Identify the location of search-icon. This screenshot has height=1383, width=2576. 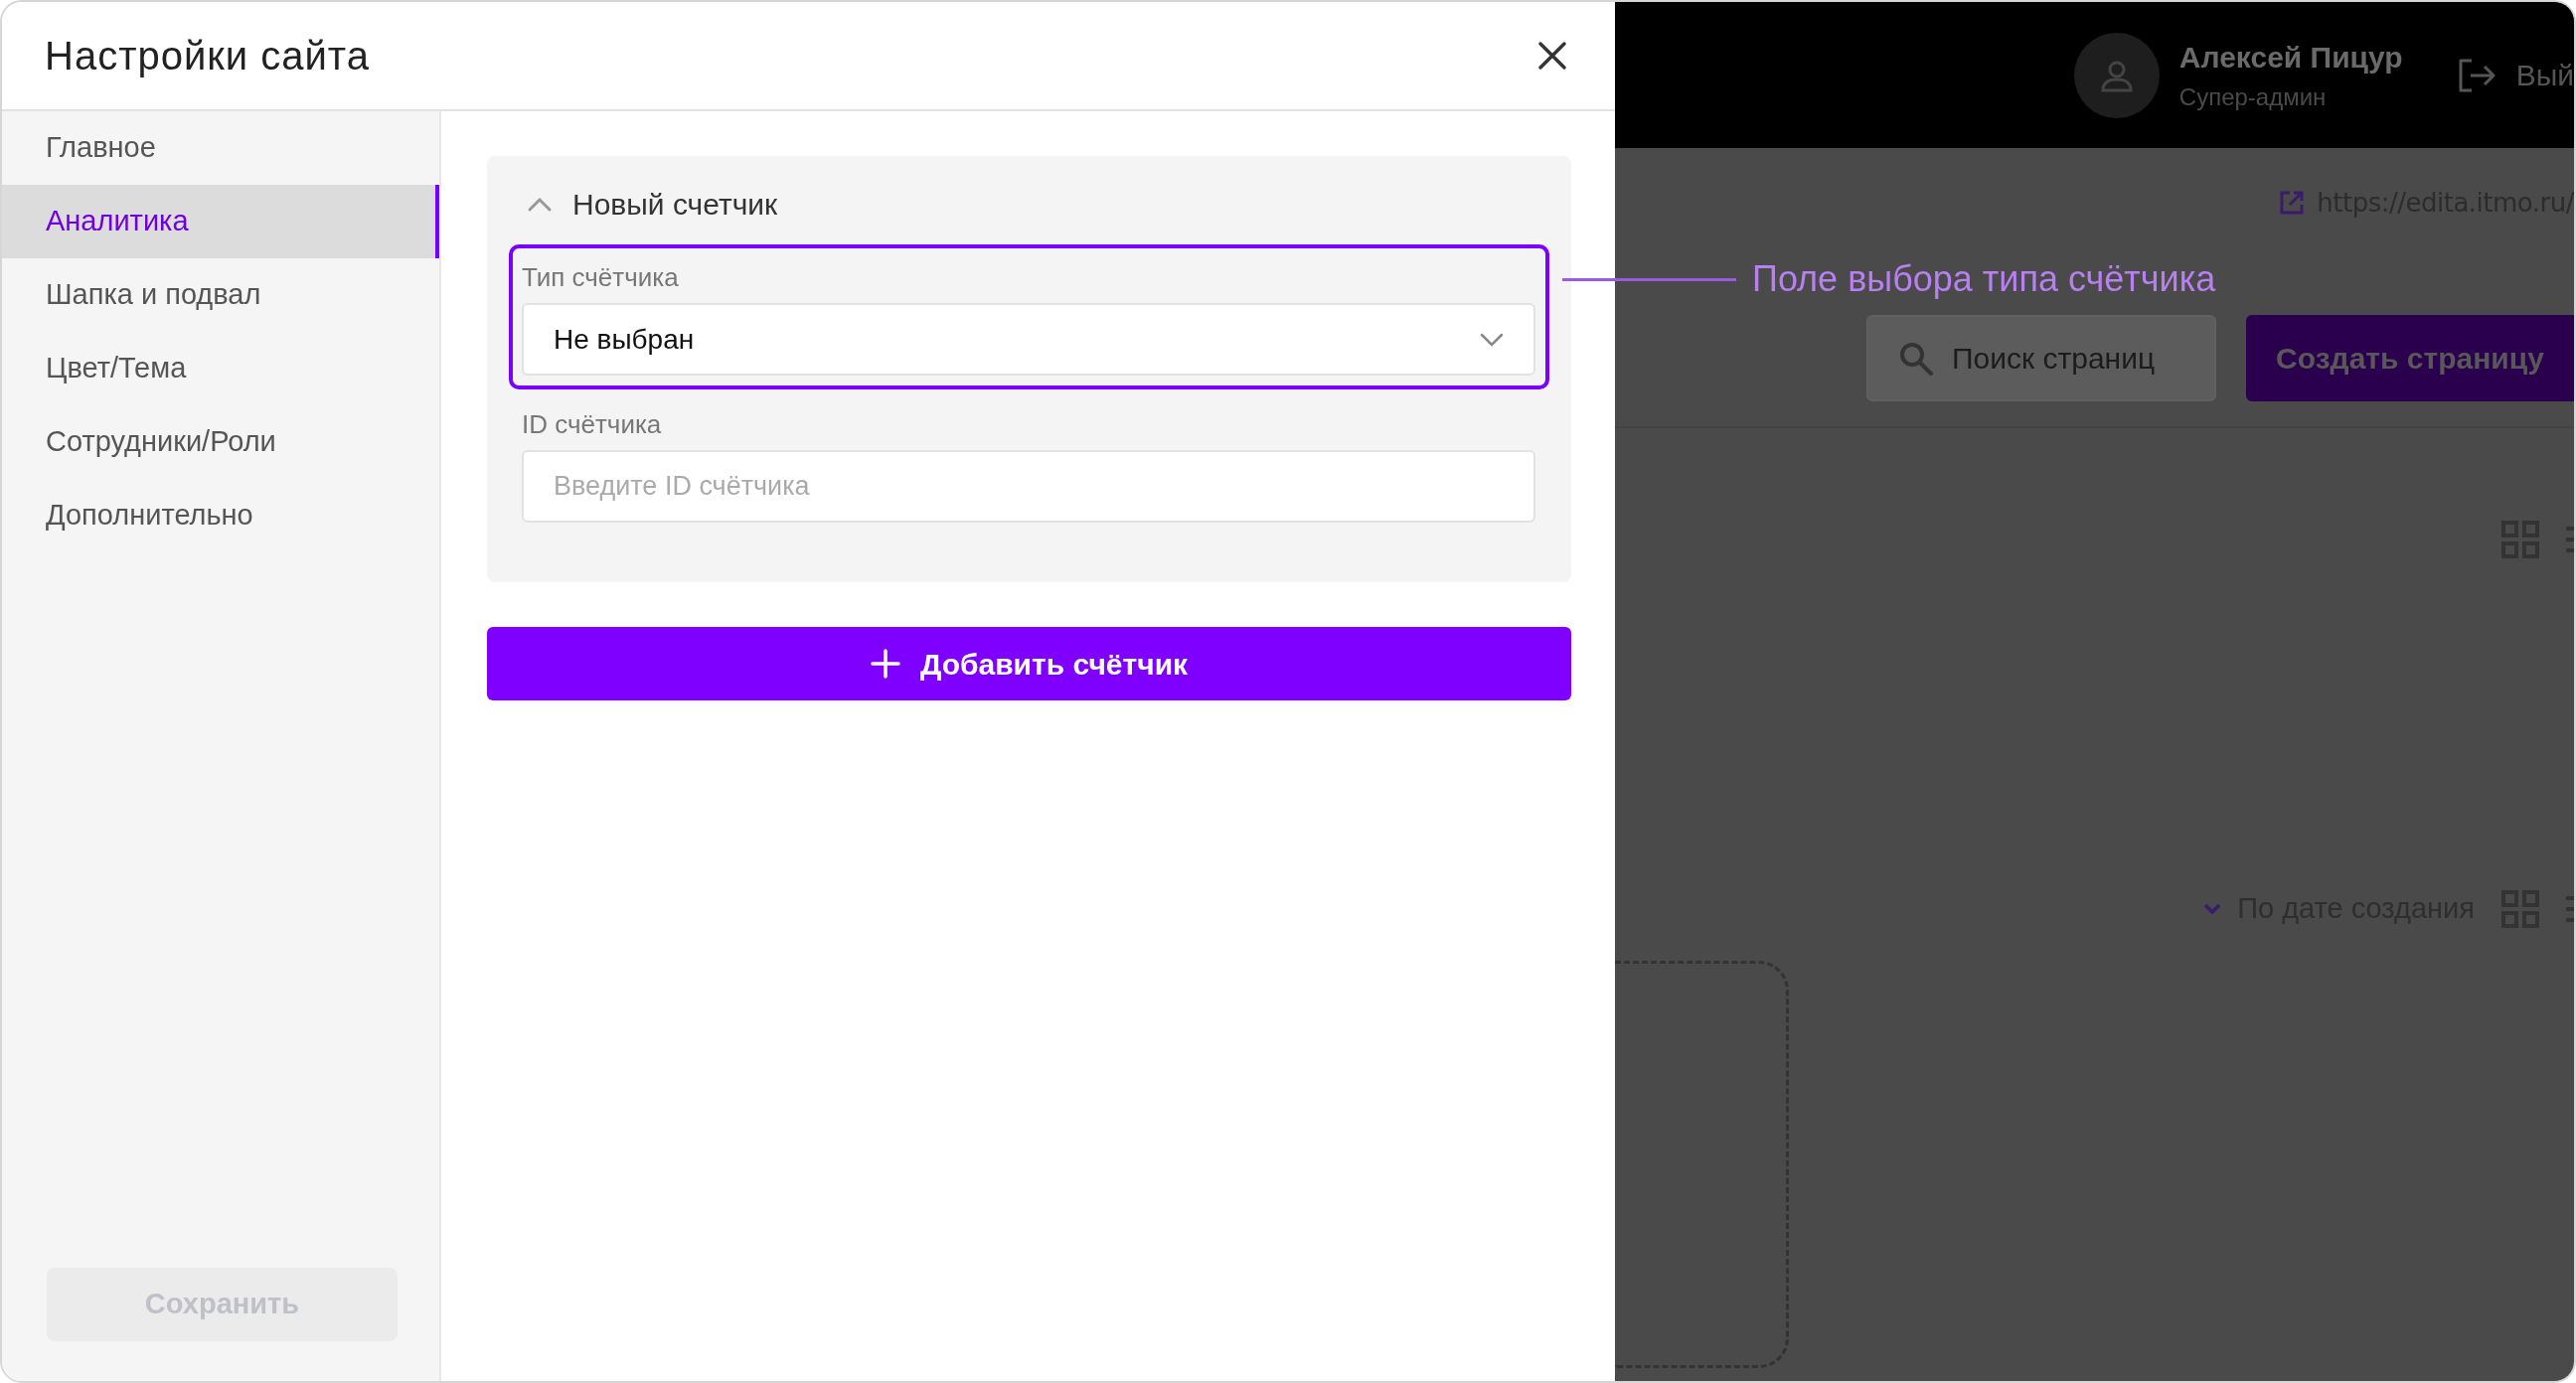
(1916, 359).